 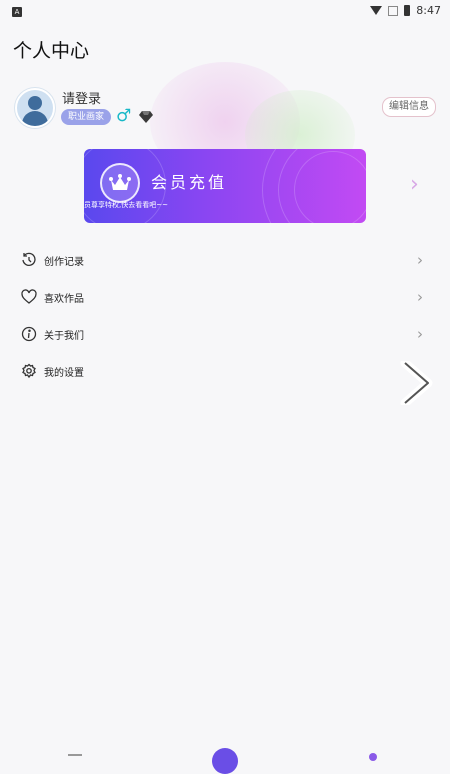 What do you see at coordinates (86, 117) in the screenshot?
I see `profession-badge: 职业画家` at bounding box center [86, 117].